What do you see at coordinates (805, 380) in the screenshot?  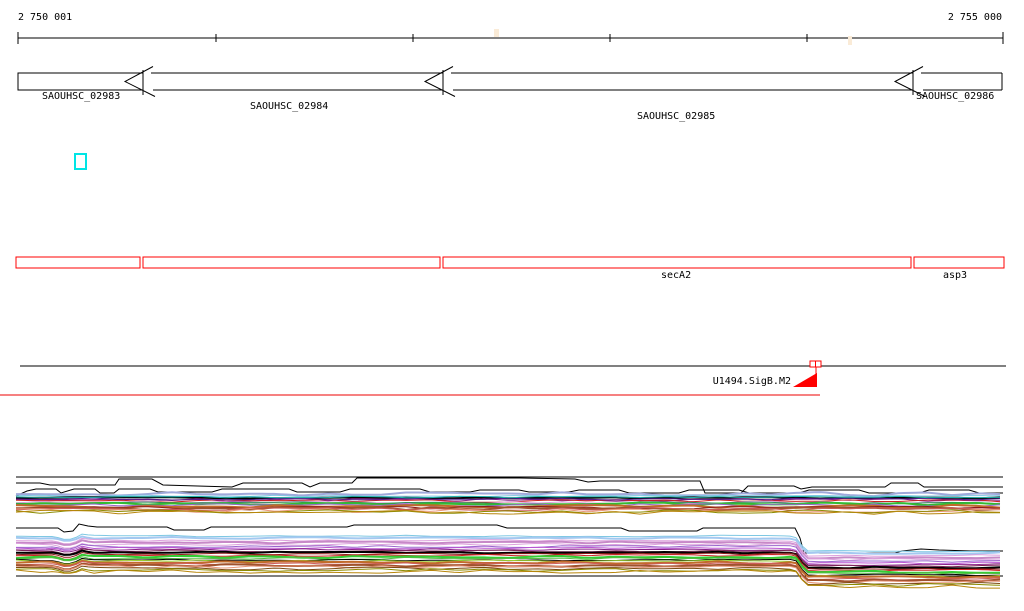 I see `marker-flag-pennant` at bounding box center [805, 380].